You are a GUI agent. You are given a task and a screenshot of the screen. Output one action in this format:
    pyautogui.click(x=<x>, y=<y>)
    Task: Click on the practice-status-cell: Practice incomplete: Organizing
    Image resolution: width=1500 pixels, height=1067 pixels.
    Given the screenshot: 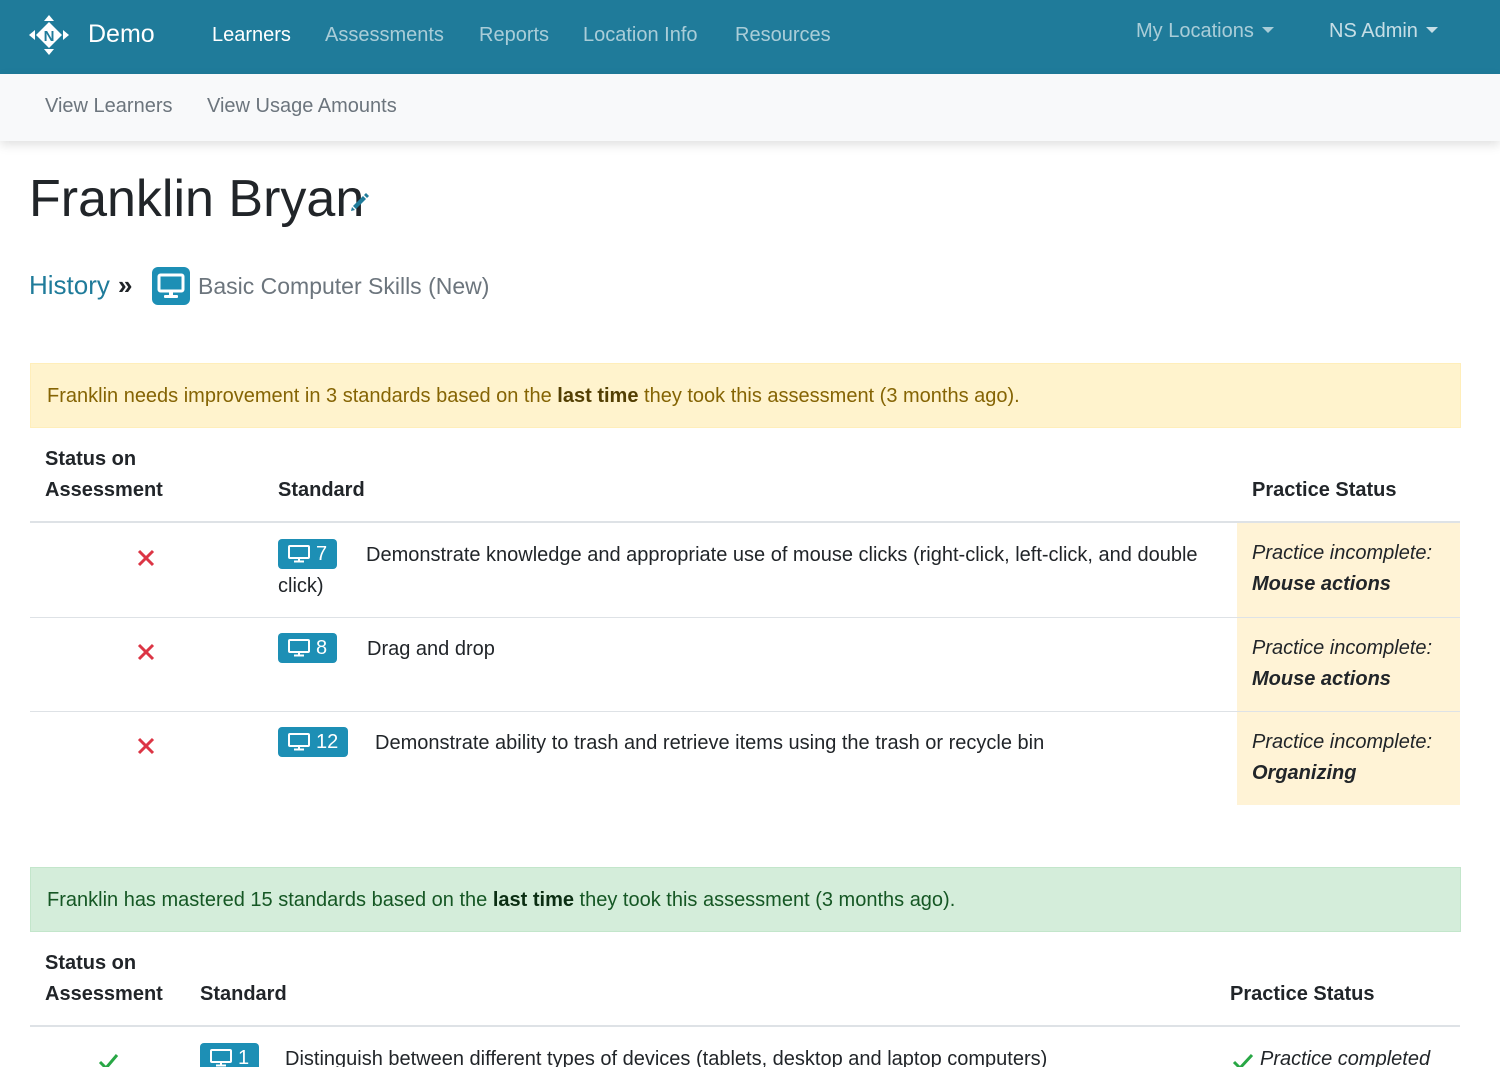 What is the action you would take?
    pyautogui.click(x=1348, y=758)
    